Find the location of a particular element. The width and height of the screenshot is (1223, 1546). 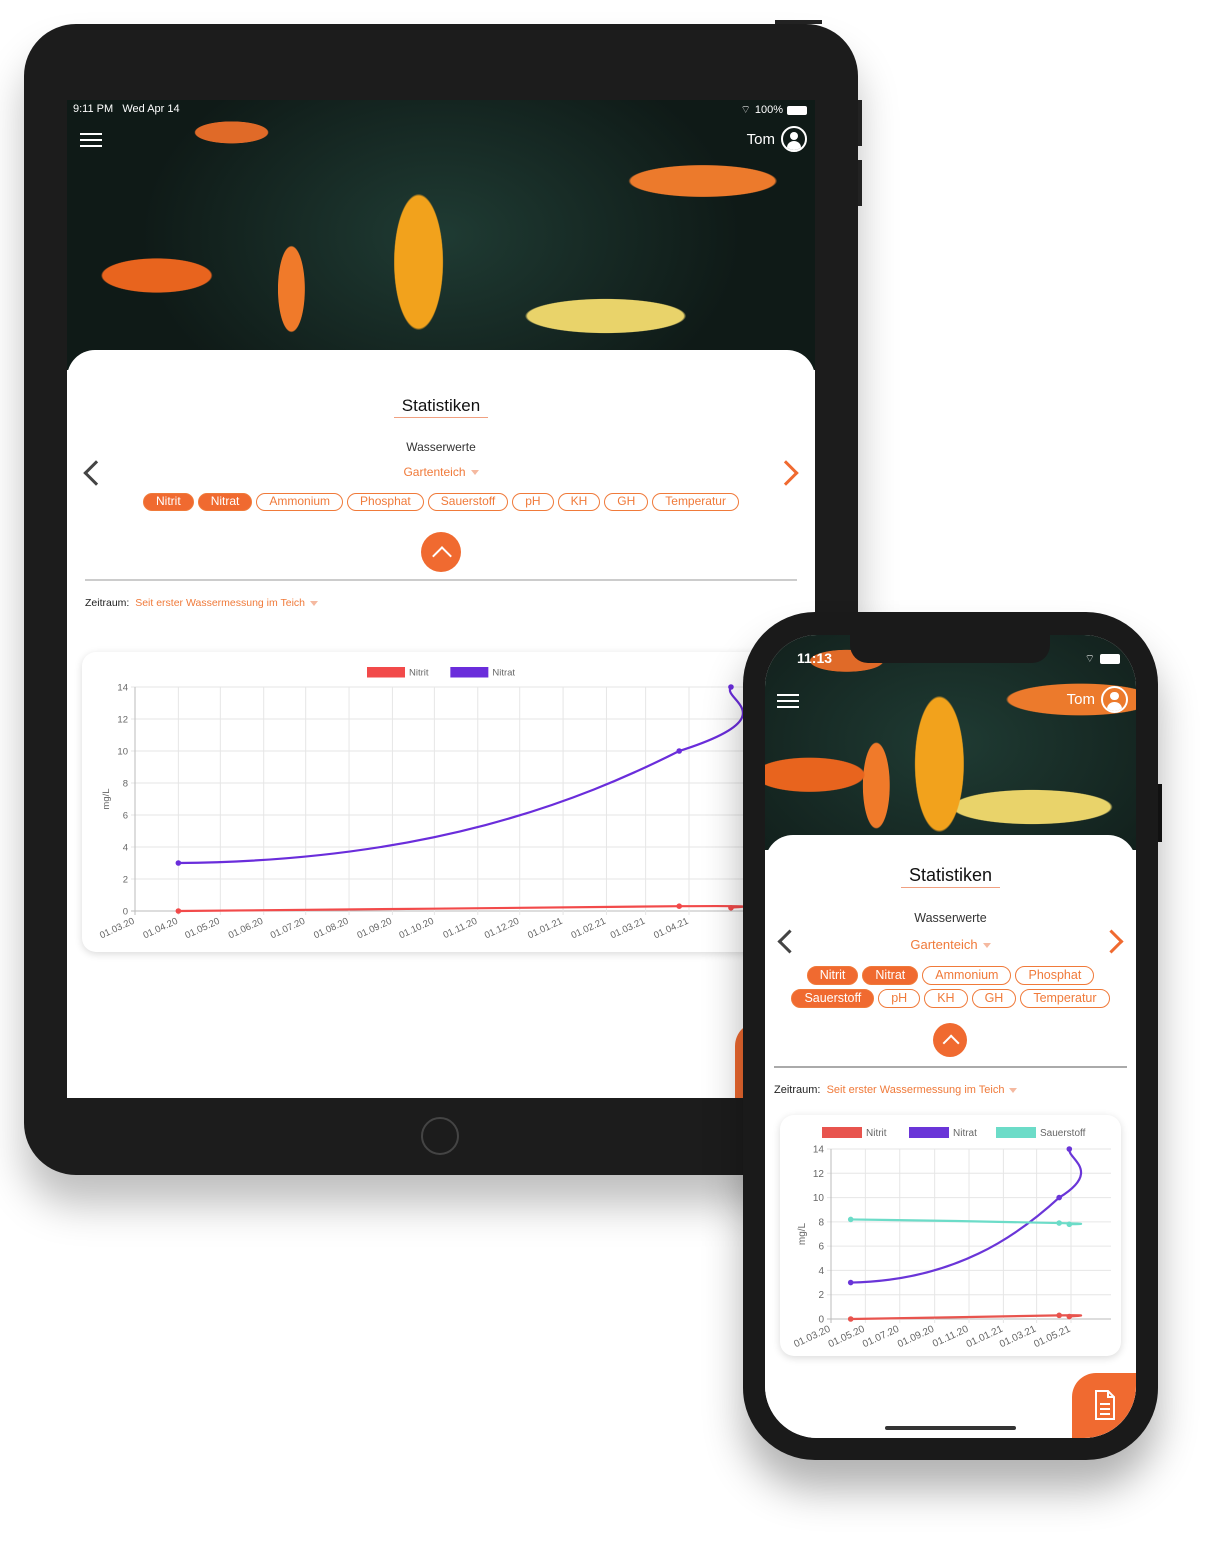

x-tick-label: 01.02.21 is located at coordinates (589, 929).